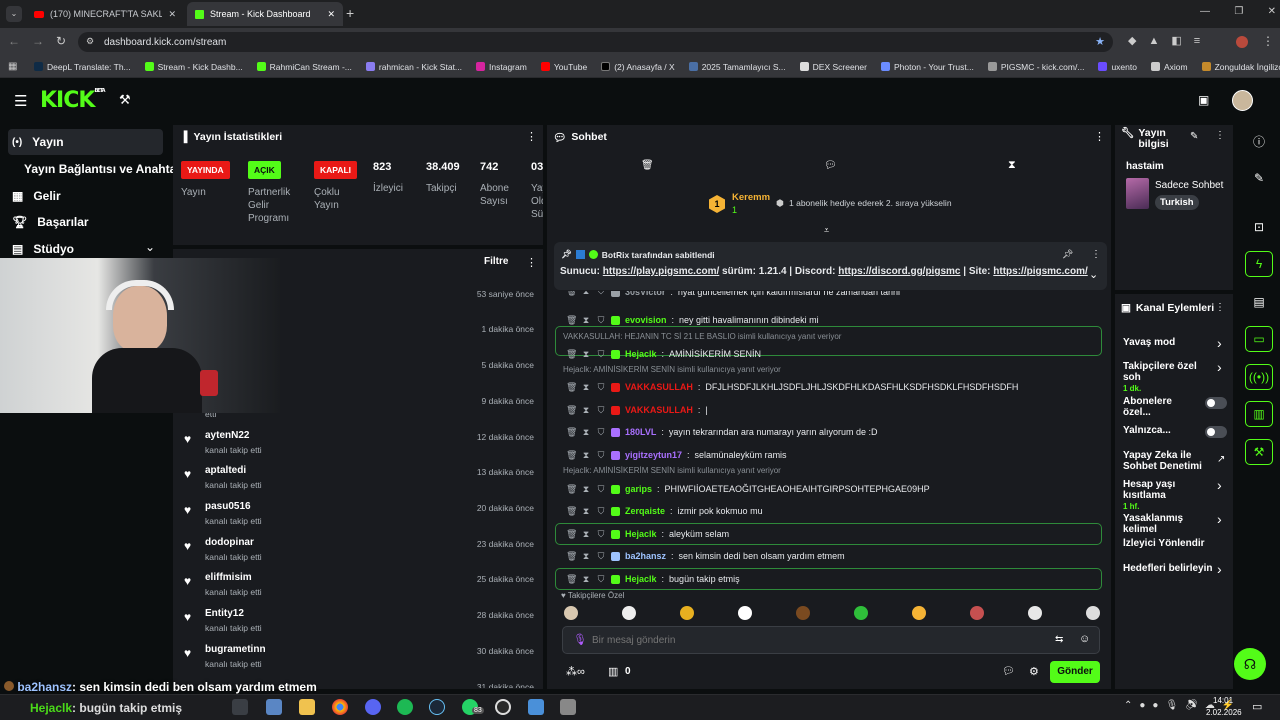 This screenshot has height=720, width=1280. What do you see at coordinates (638, 67) in the screenshot?
I see `bookmark-item: (2) Anasayfa / X` at bounding box center [638, 67].